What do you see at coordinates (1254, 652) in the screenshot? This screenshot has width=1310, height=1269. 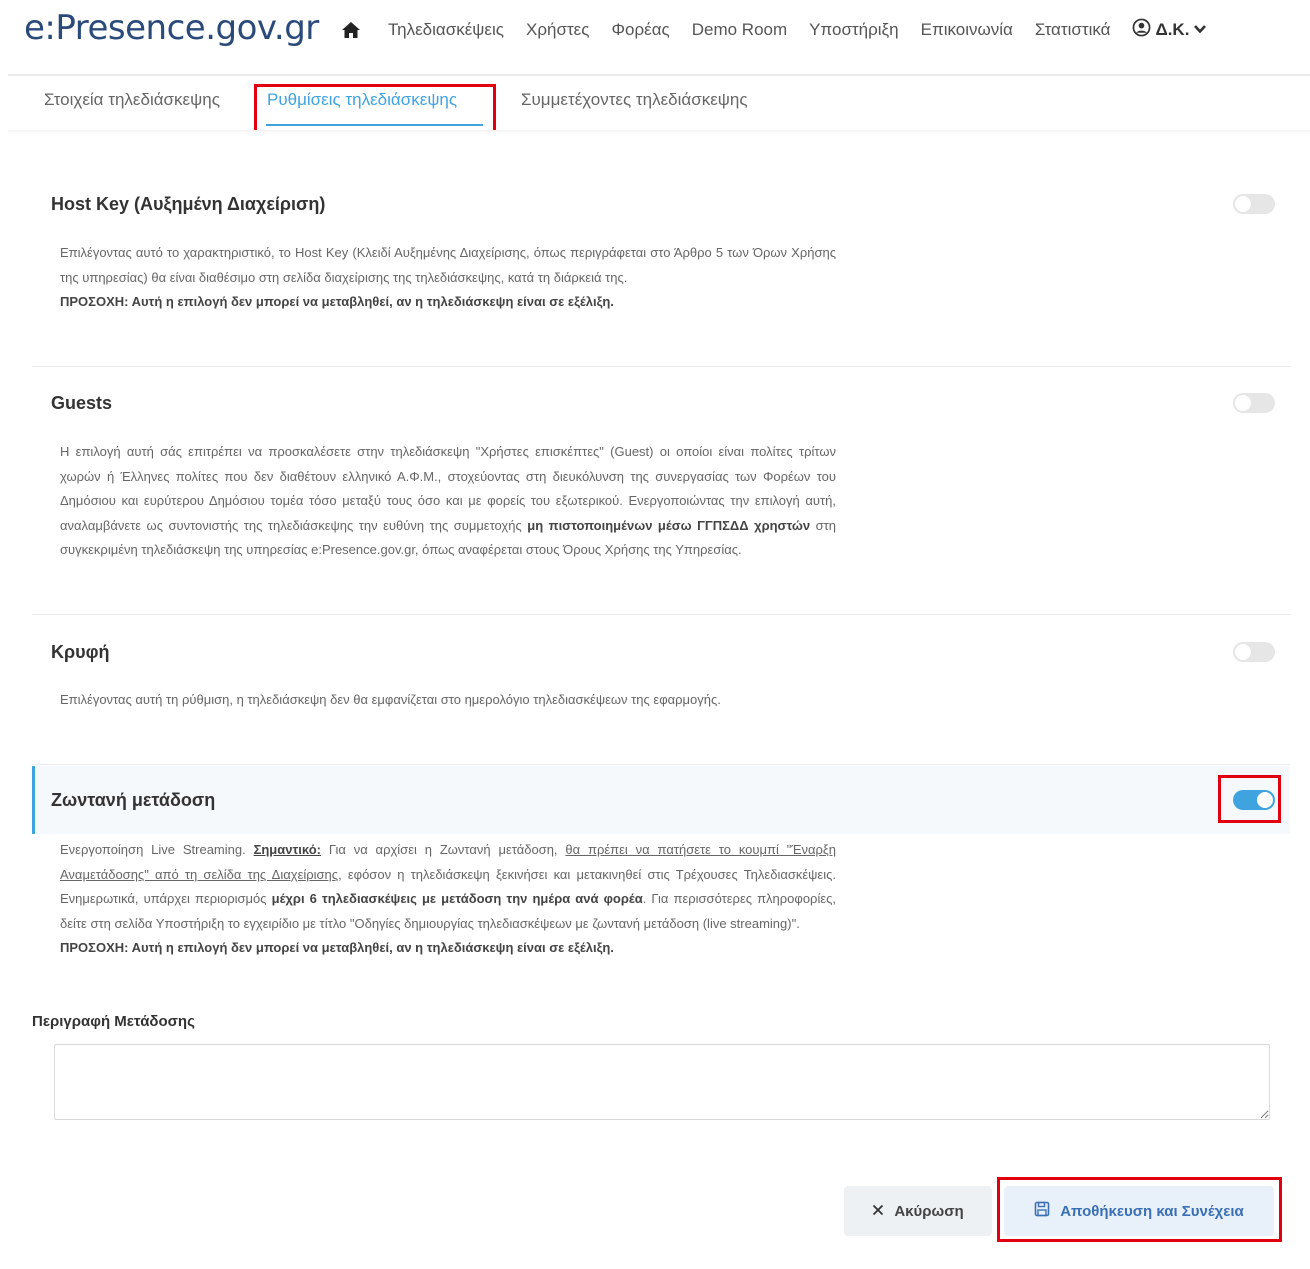 I see `hidden-toggle` at bounding box center [1254, 652].